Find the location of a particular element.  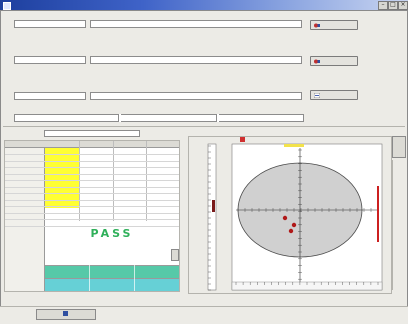

close-button: × is located at coordinates (403, 5).